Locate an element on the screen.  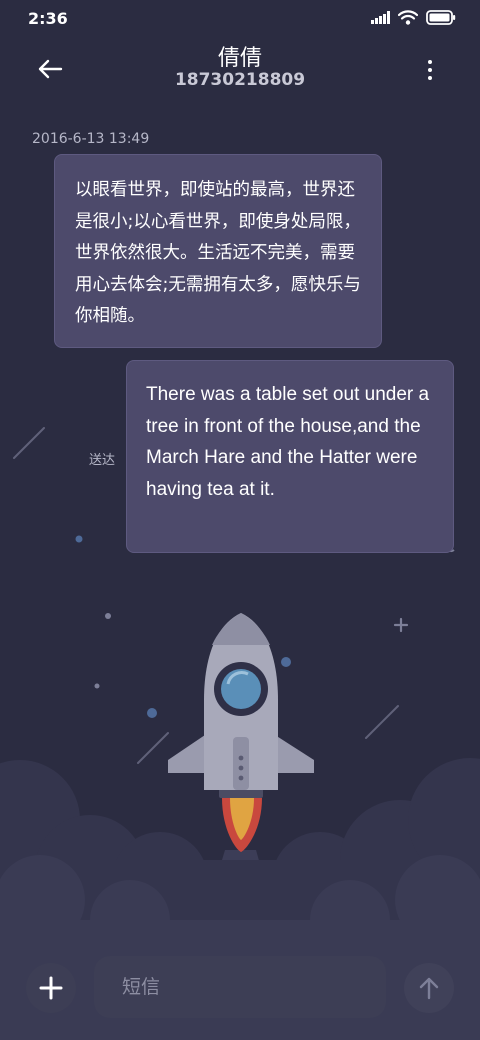
more-vertical-icon is located at coordinates (430, 62).